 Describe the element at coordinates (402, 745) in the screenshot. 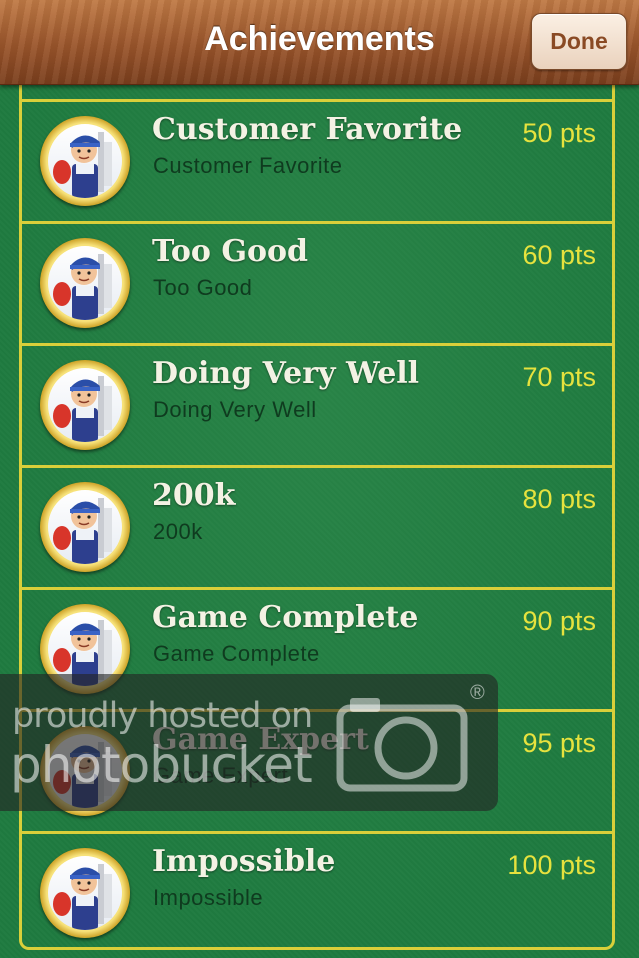

I see `camera-icon` at that location.